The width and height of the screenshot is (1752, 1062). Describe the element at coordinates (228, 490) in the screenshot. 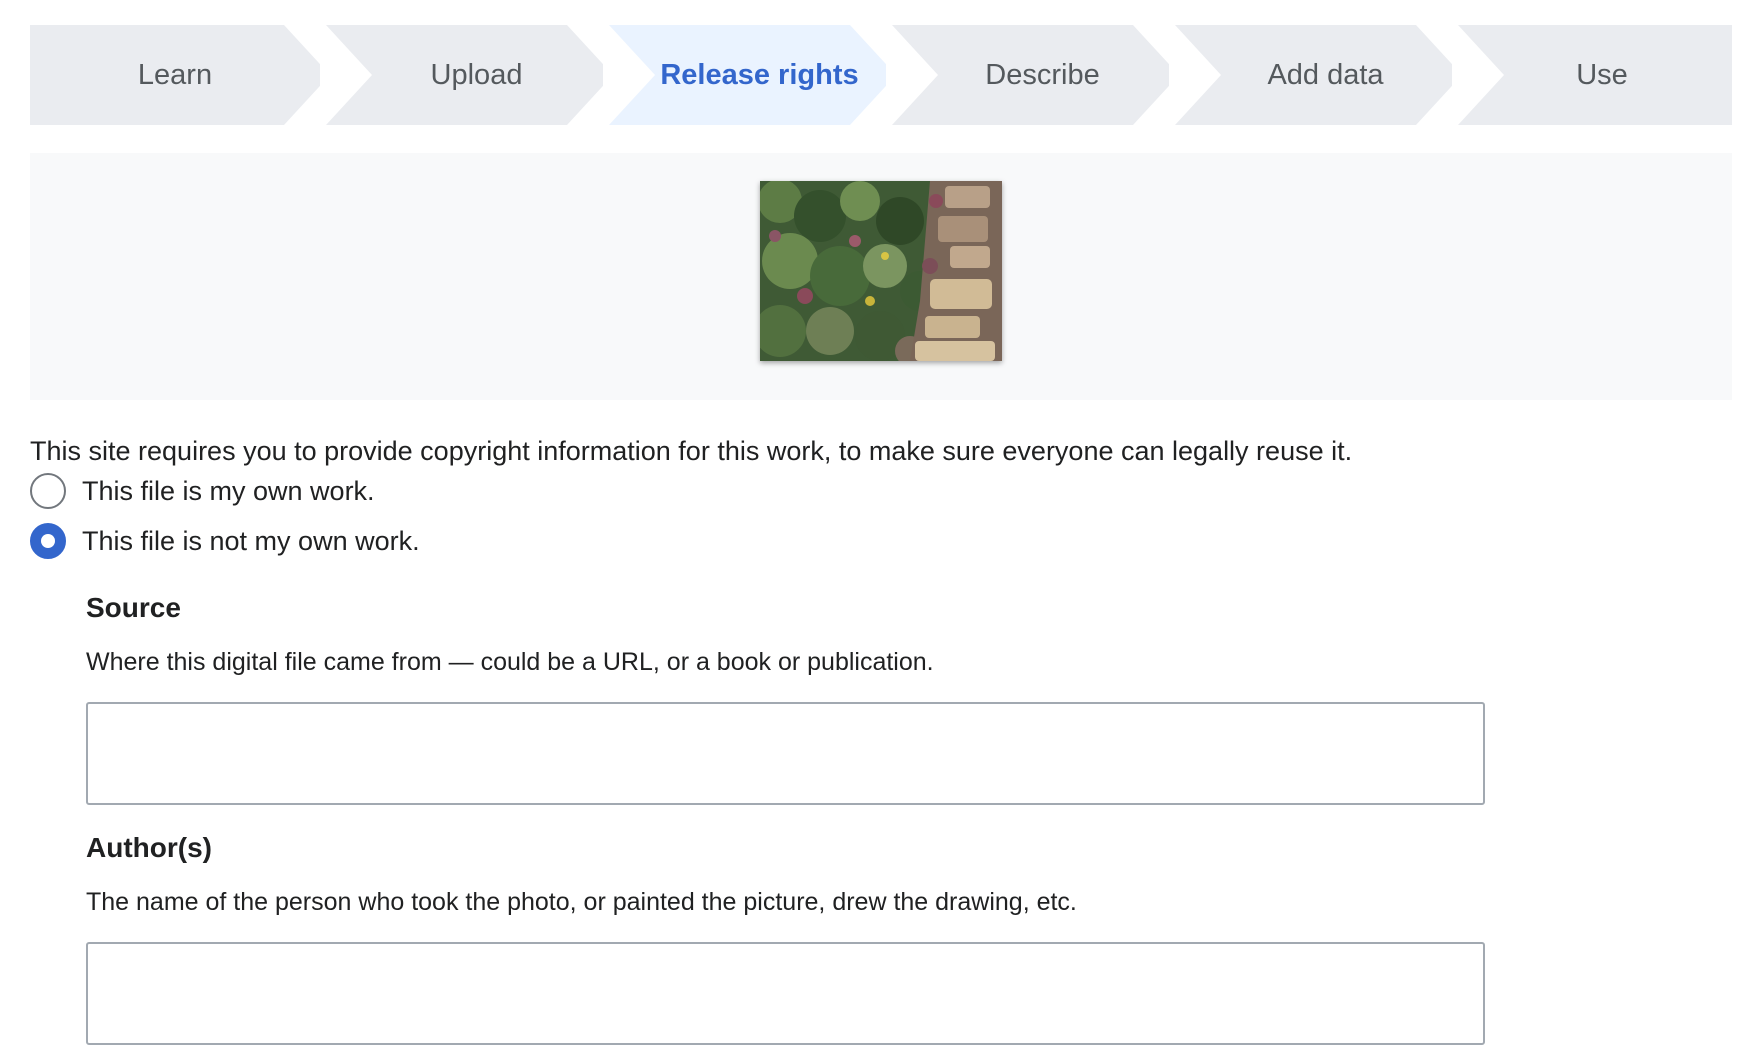

I see `own-work-label: This file is my own work.` at that location.